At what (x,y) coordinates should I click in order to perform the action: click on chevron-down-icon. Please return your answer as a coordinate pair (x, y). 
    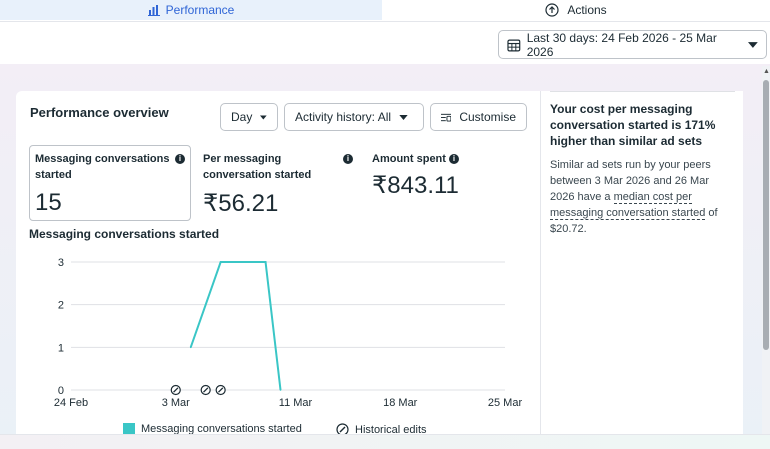
    Looking at the image, I should click on (753, 44).